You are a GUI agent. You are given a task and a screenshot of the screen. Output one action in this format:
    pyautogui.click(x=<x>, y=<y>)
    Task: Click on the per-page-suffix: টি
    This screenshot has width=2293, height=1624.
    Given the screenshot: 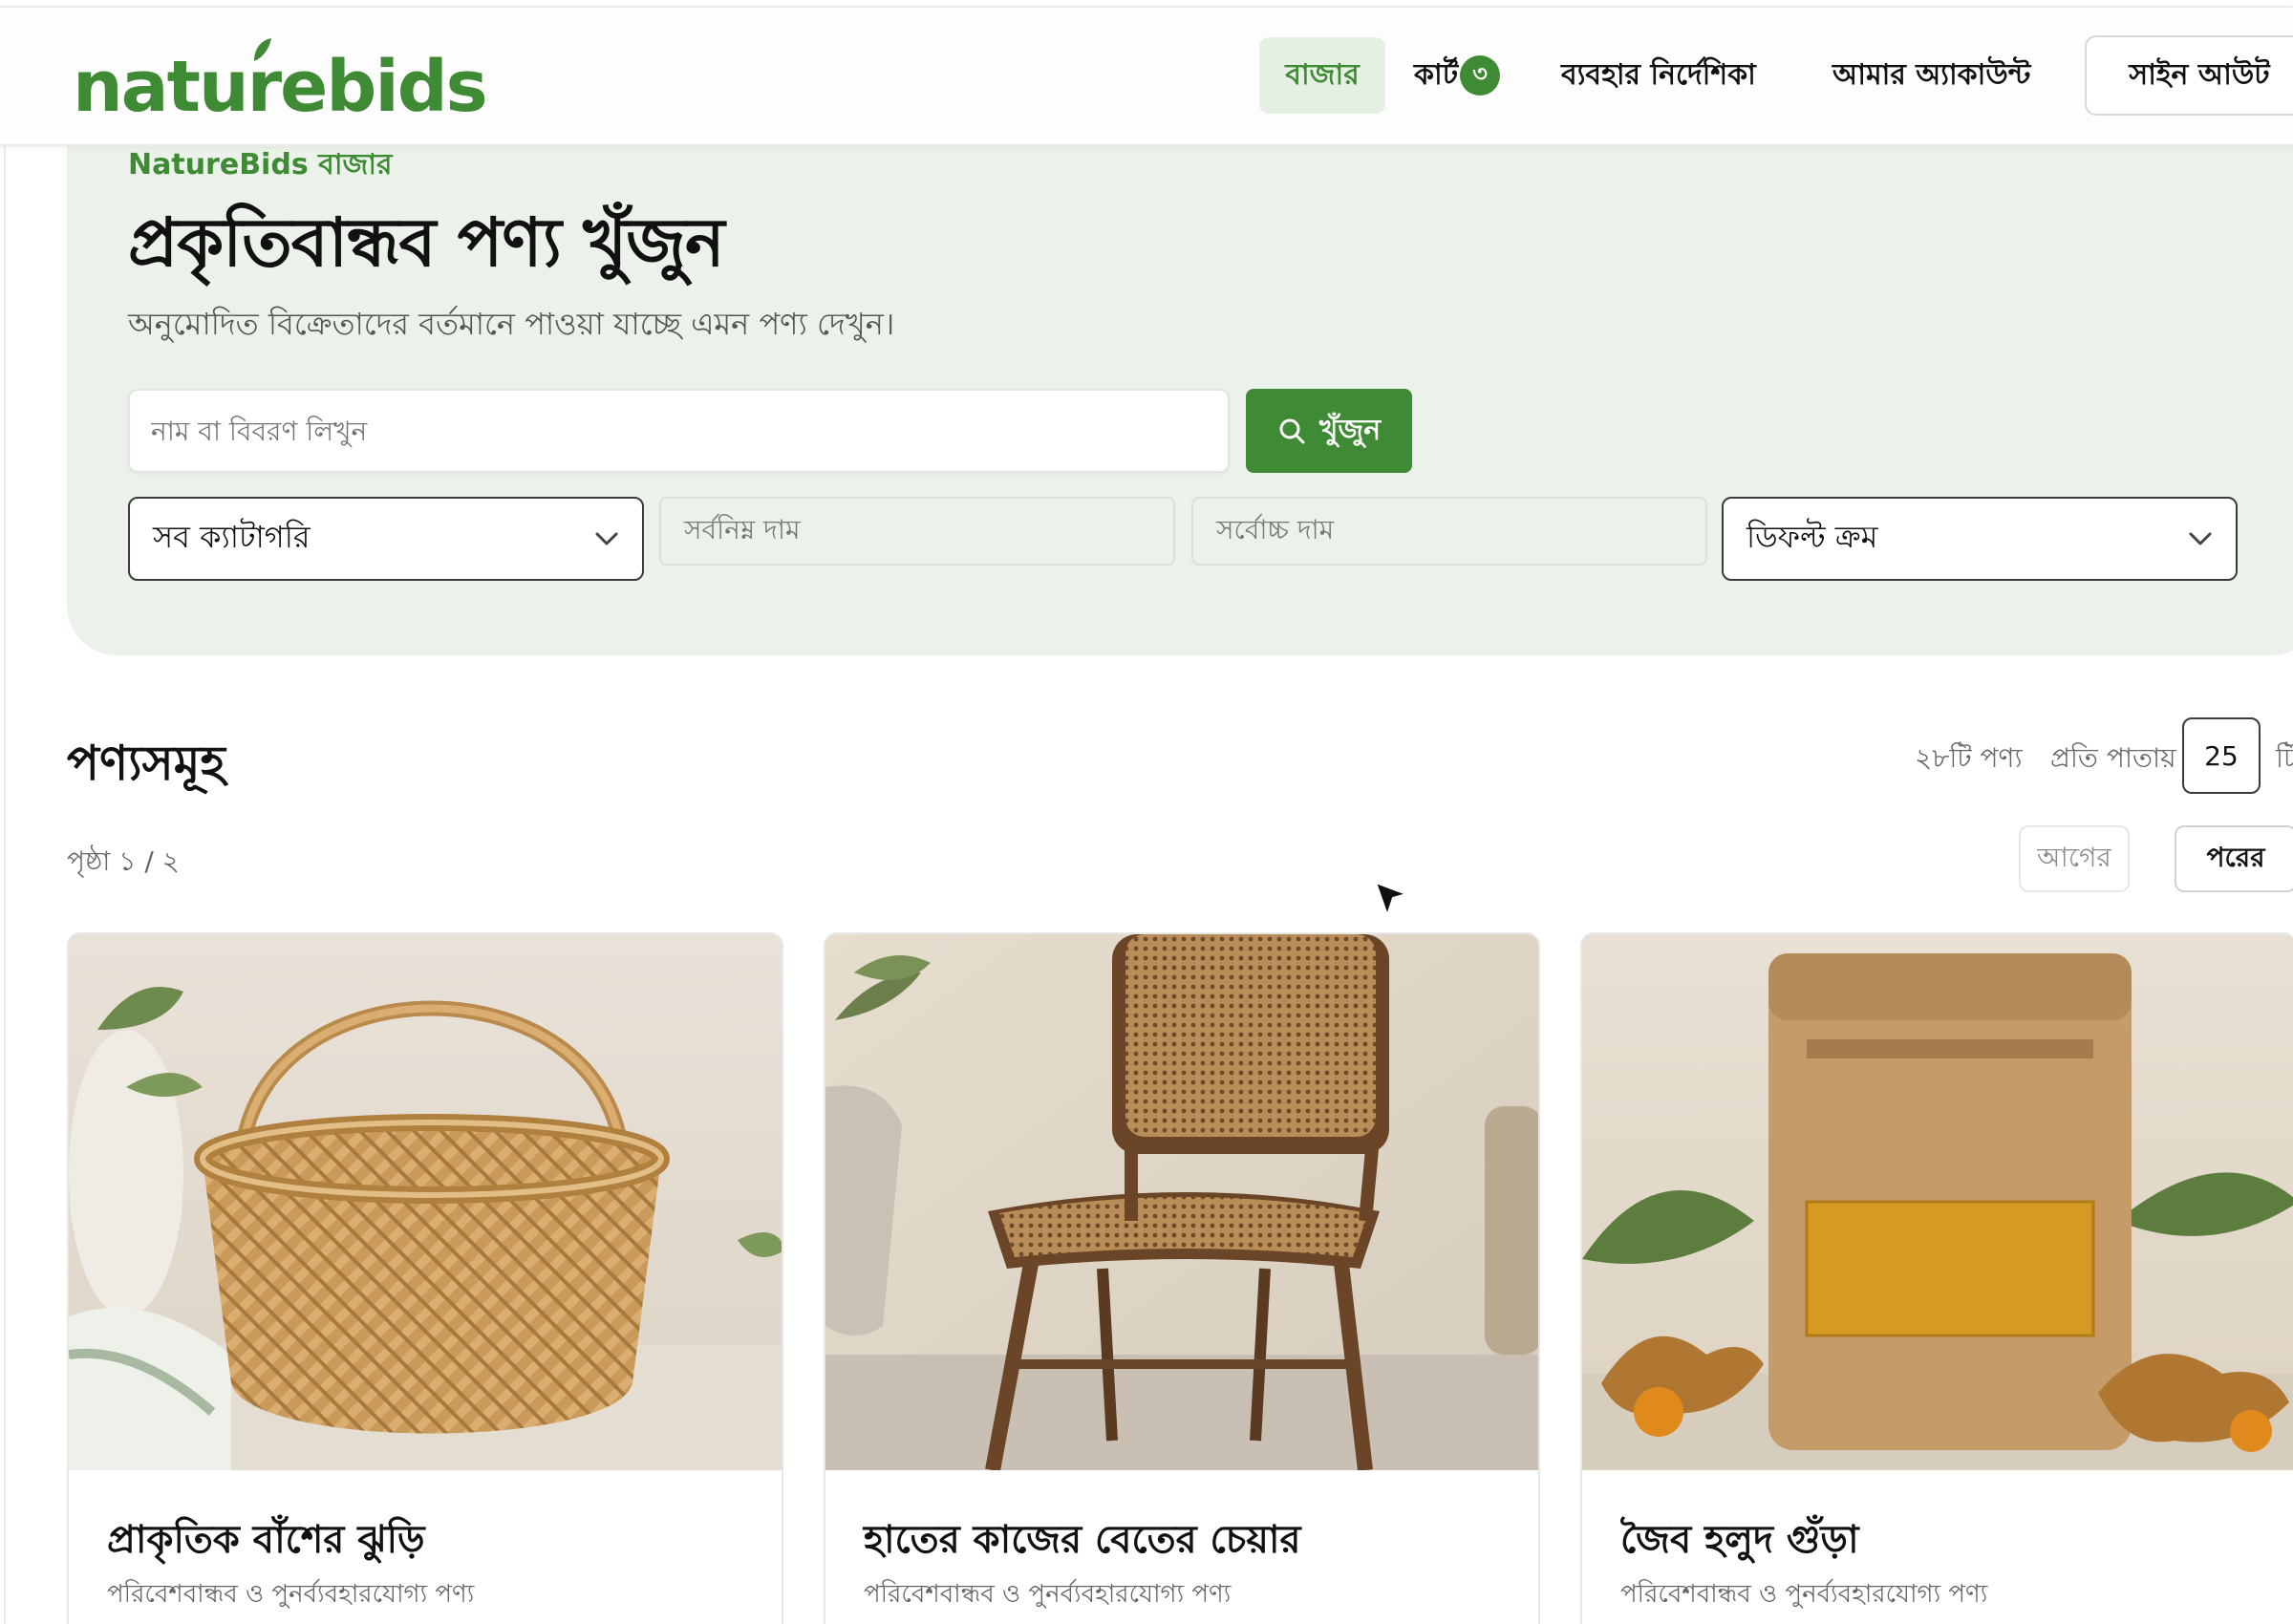 What is the action you would take?
    pyautogui.click(x=2284, y=758)
    